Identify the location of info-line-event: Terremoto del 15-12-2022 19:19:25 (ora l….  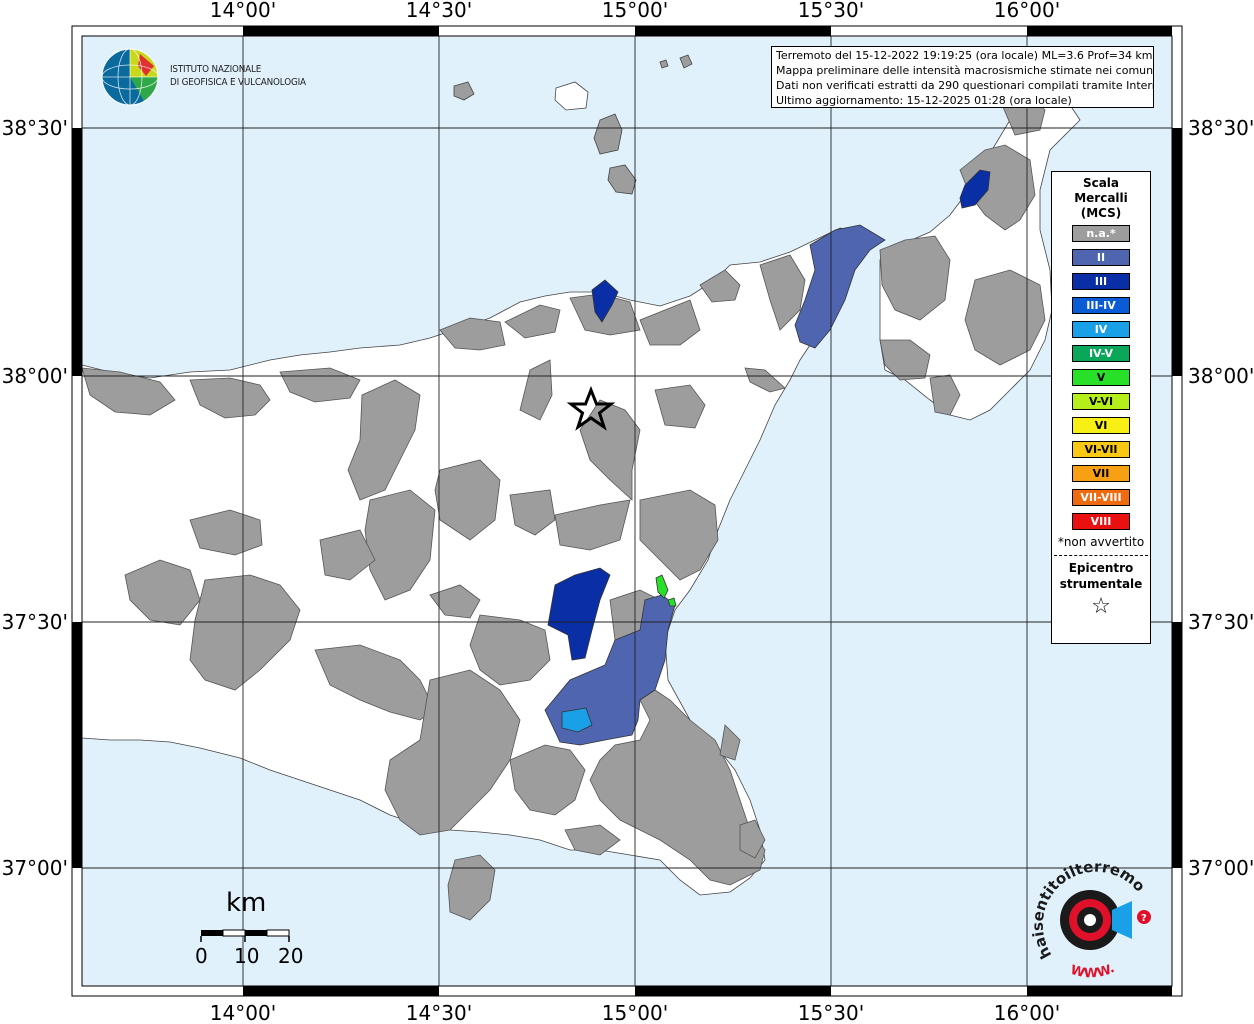
(964, 55).